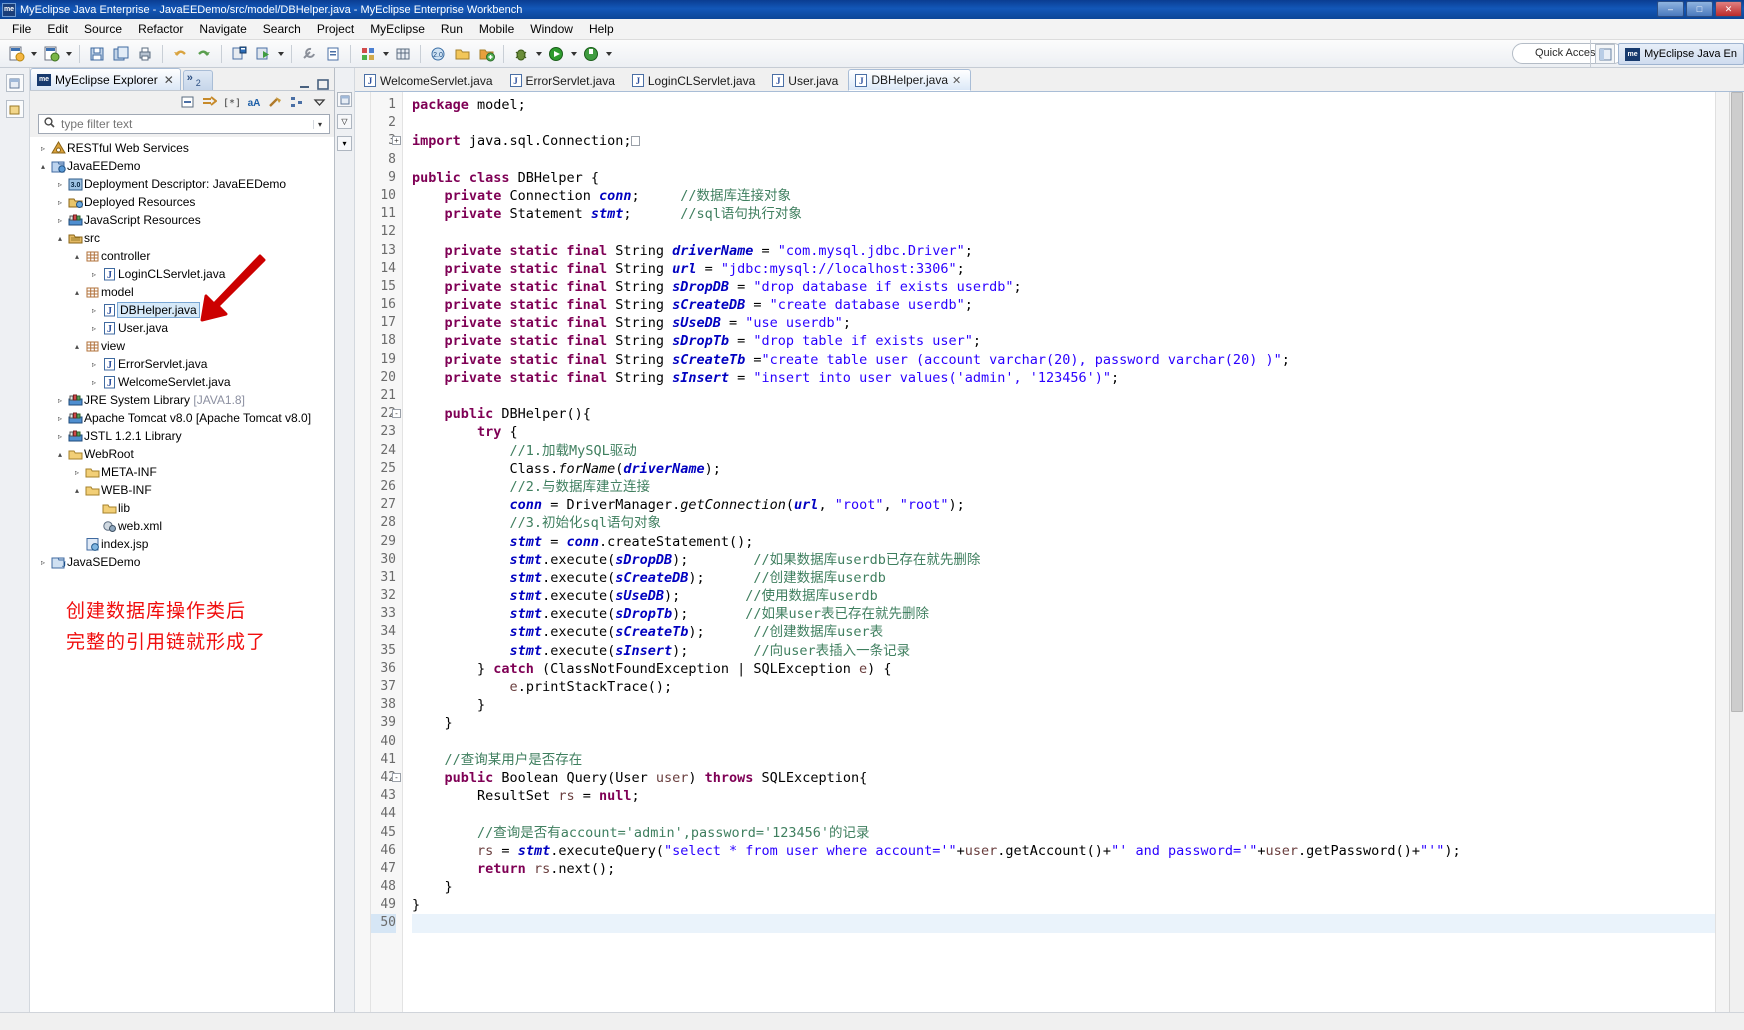  Describe the element at coordinates (169, 80) in the screenshot. I see `close-icon: ✕` at that location.